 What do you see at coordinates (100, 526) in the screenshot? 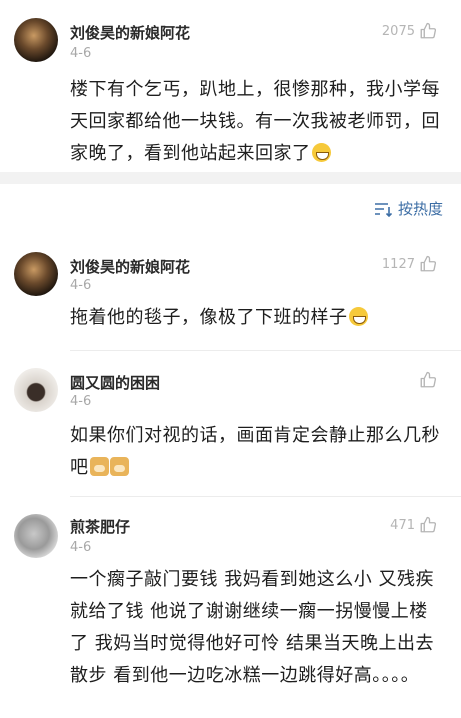
I see `username: 煎茶肥仔` at bounding box center [100, 526].